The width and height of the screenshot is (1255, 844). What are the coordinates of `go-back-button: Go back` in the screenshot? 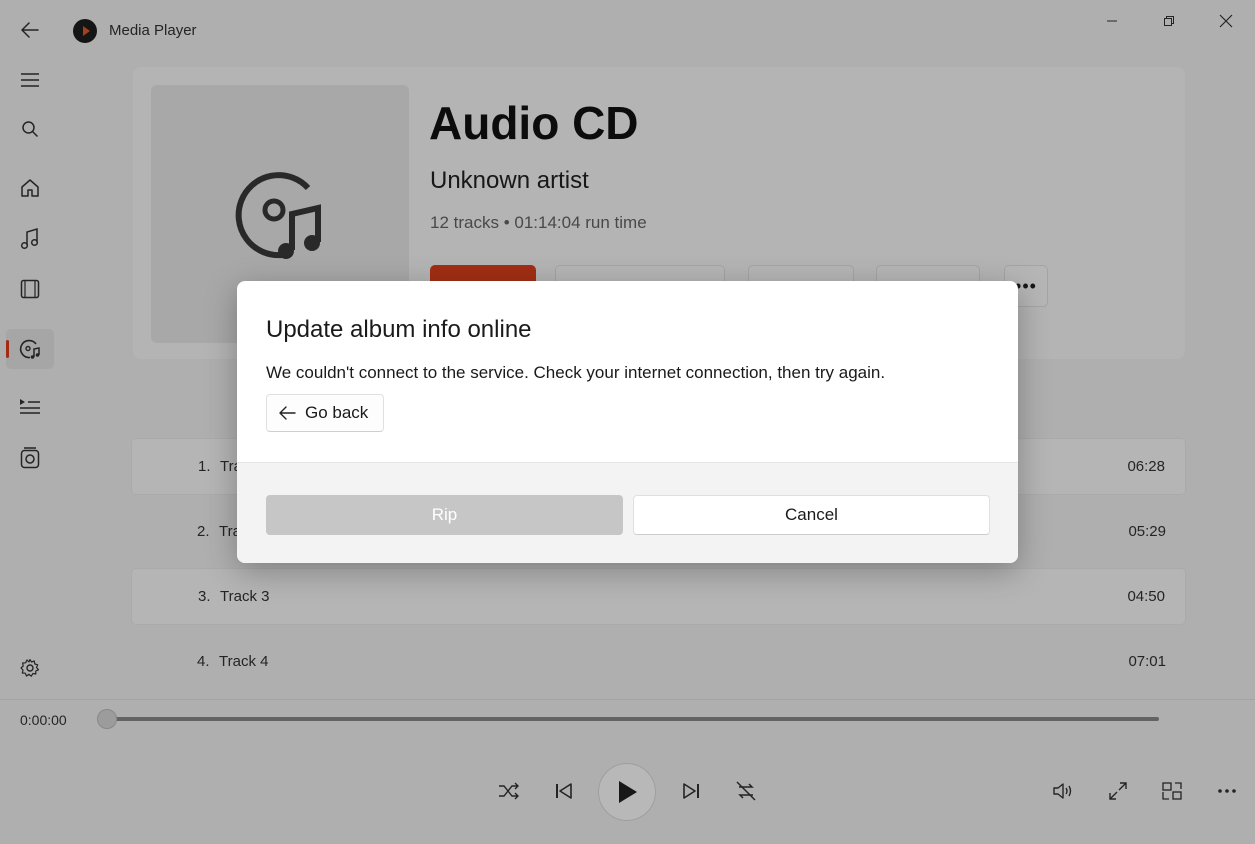 It's located at (325, 413).